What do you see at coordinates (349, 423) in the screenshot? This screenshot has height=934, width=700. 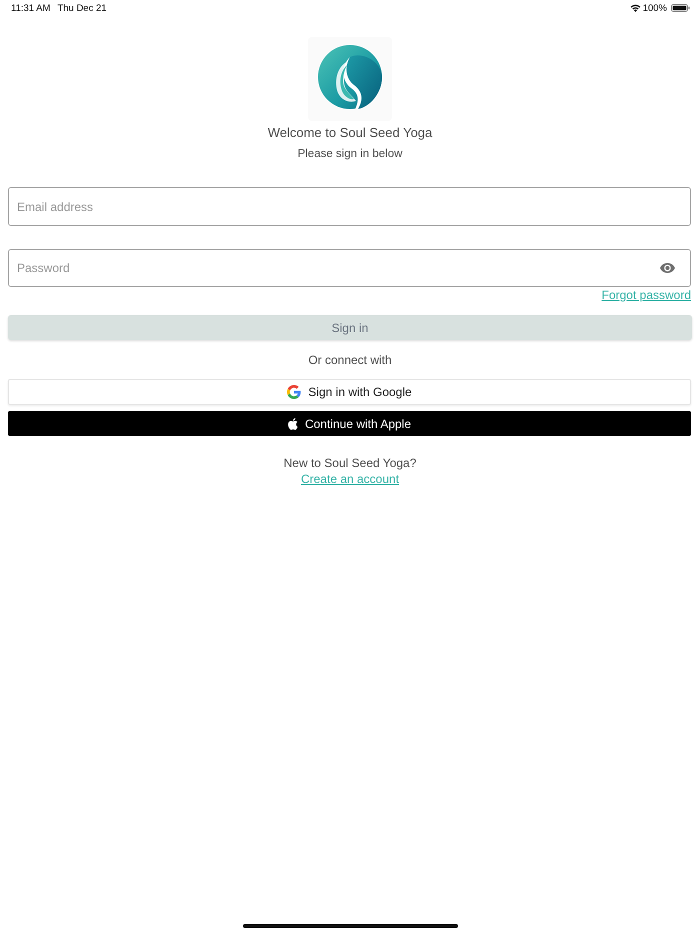 I see `apple-sign-in-button: Continue with Apple` at bounding box center [349, 423].